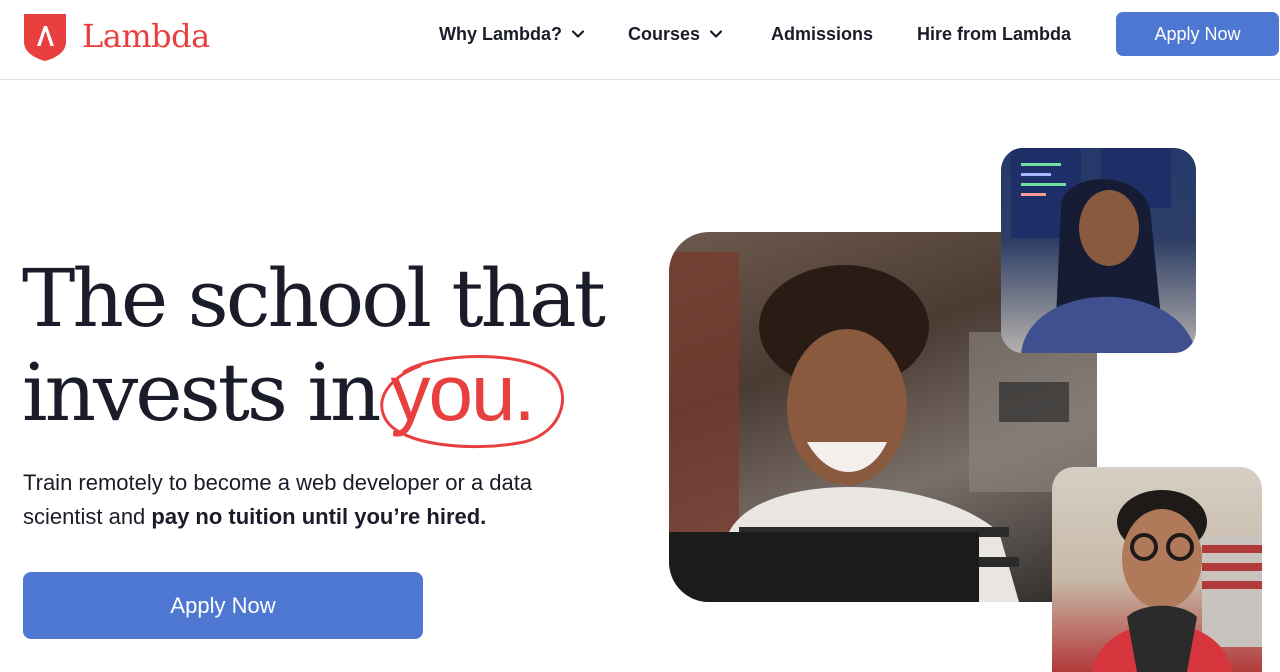 This screenshot has width=1280, height=672. What do you see at coordinates (501, 33) in the screenshot?
I see `nav-why-lambda-label: Why Lambda?` at bounding box center [501, 33].